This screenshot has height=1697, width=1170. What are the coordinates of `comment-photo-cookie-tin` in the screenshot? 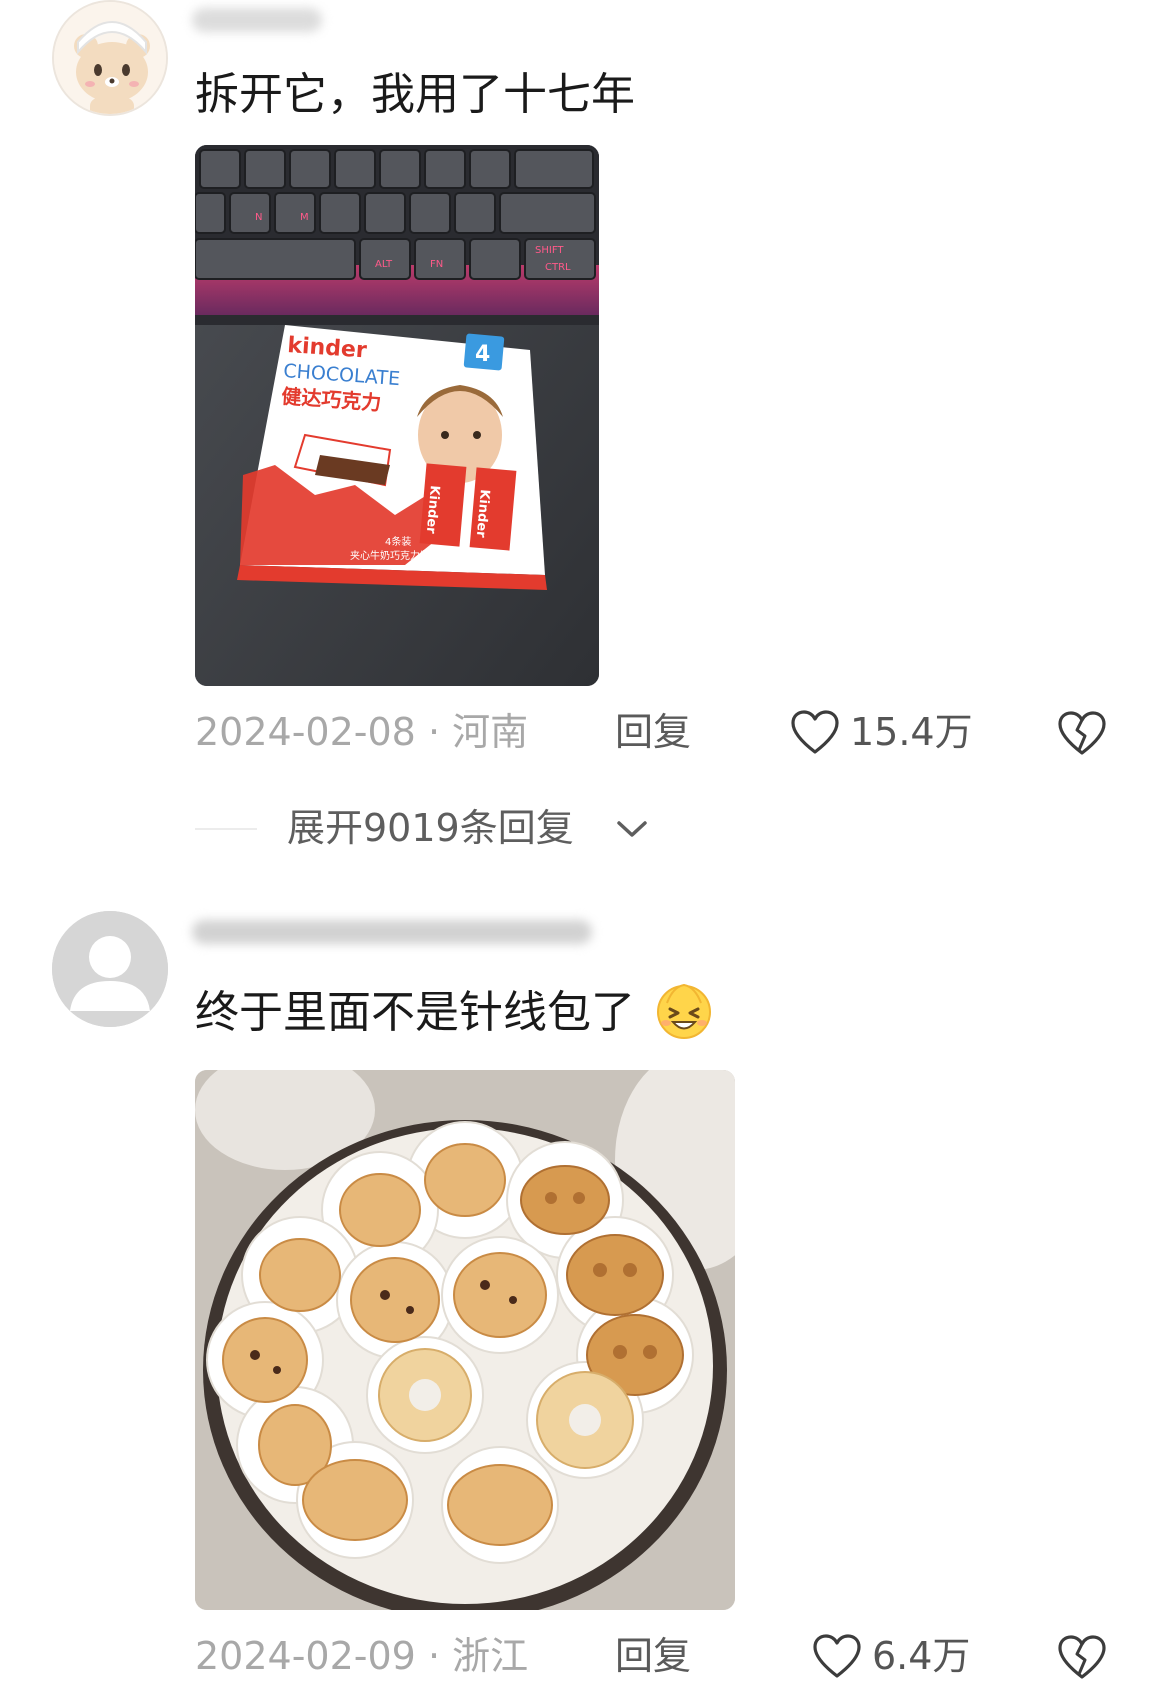 It's located at (465, 1340).